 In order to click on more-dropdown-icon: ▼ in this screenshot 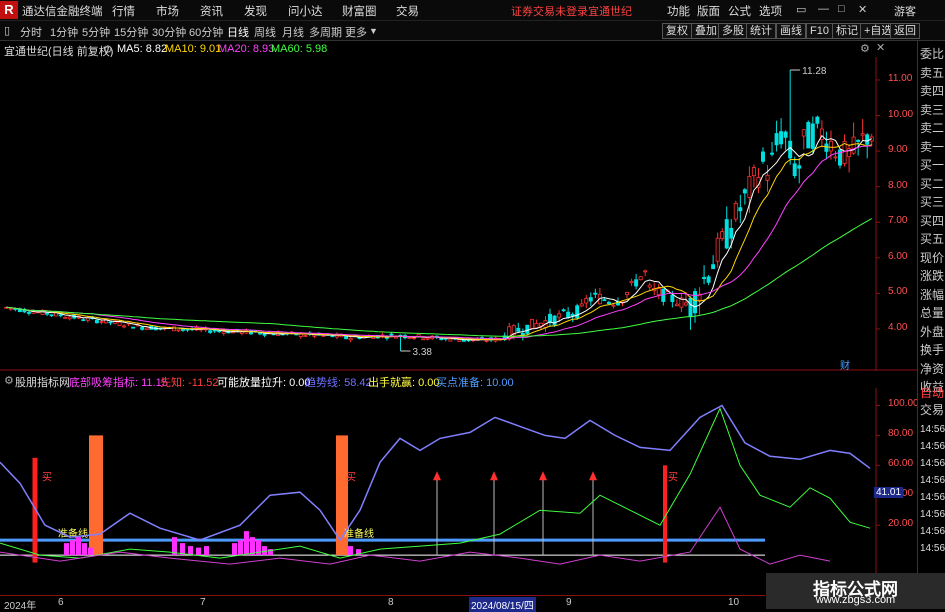, I will do `click(373, 31)`.